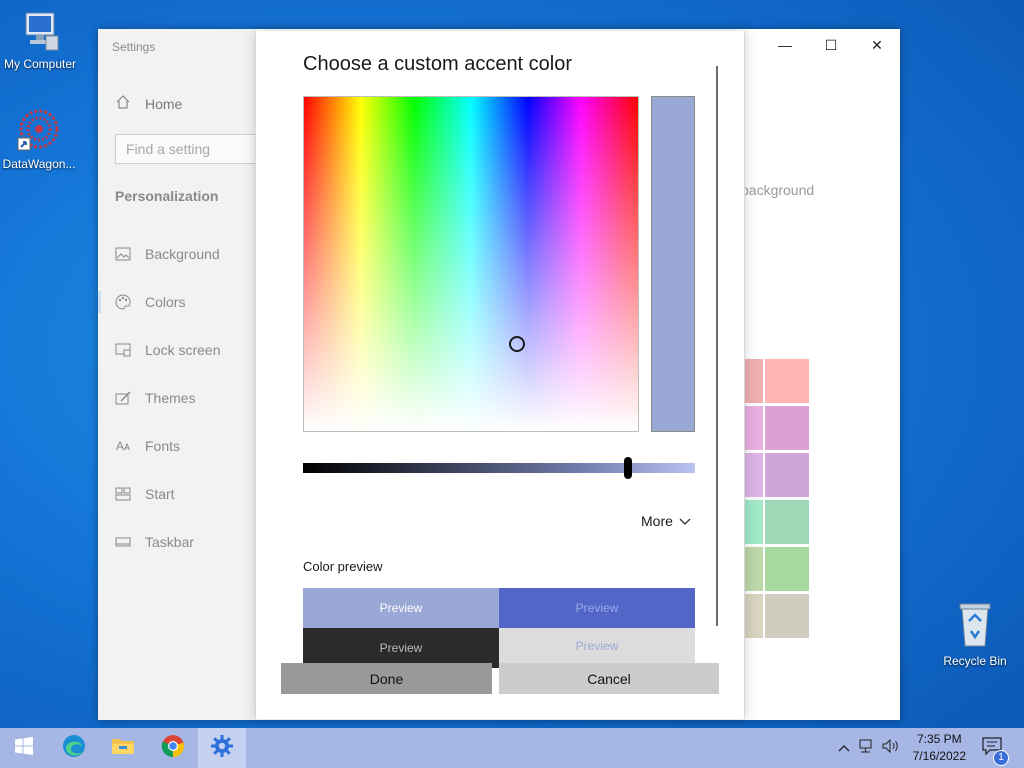 This screenshot has width=1024, height=768. I want to click on more-button: More, so click(666, 521).